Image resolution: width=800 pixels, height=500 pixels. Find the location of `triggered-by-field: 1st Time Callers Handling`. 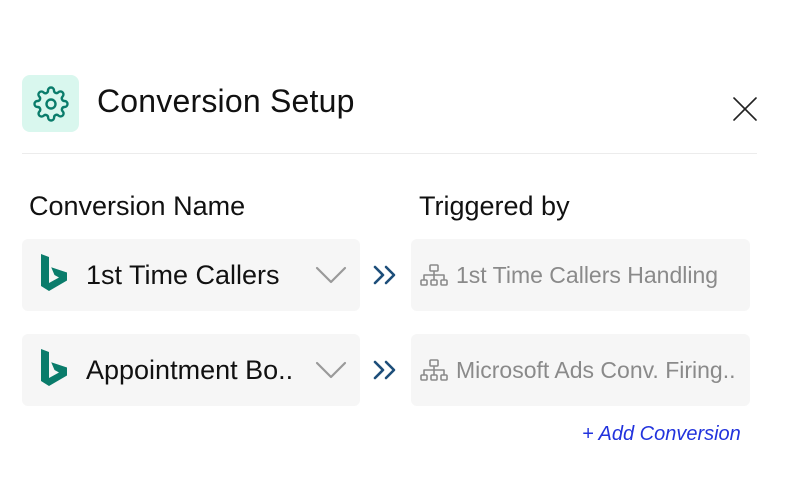

triggered-by-field: 1st Time Callers Handling is located at coordinates (580, 275).